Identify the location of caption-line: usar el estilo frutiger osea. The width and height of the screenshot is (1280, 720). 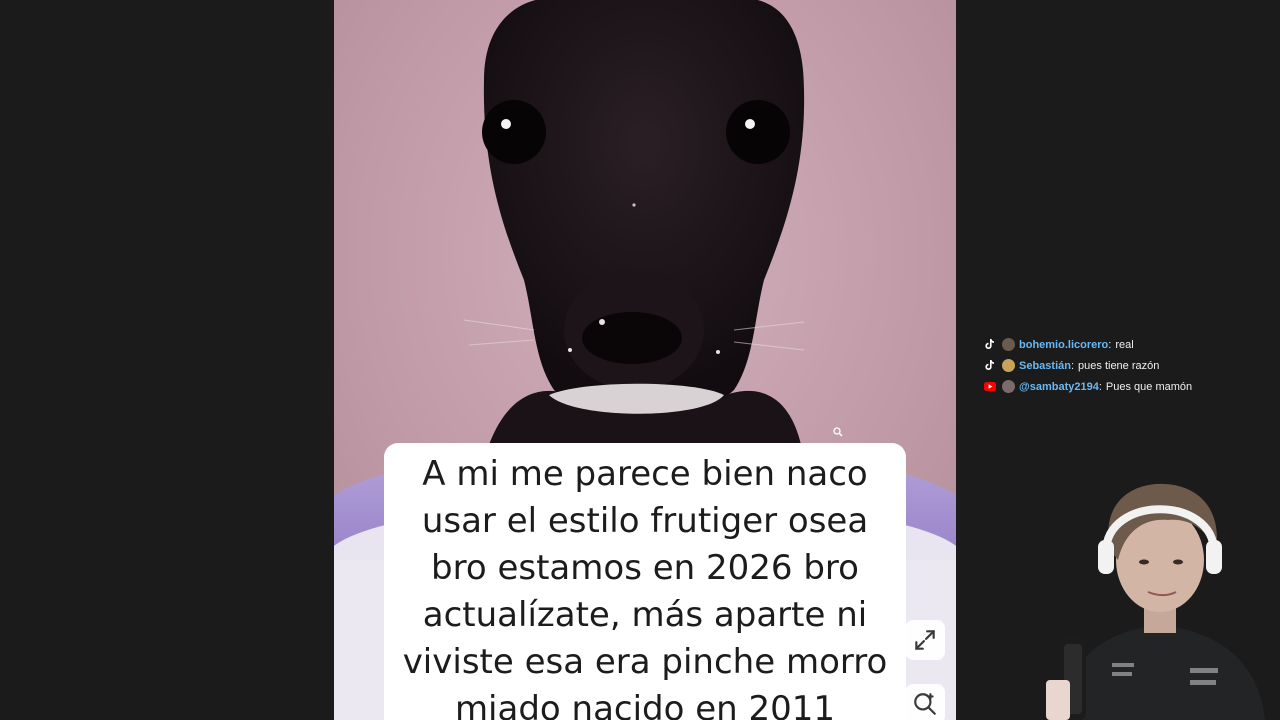
(645, 521).